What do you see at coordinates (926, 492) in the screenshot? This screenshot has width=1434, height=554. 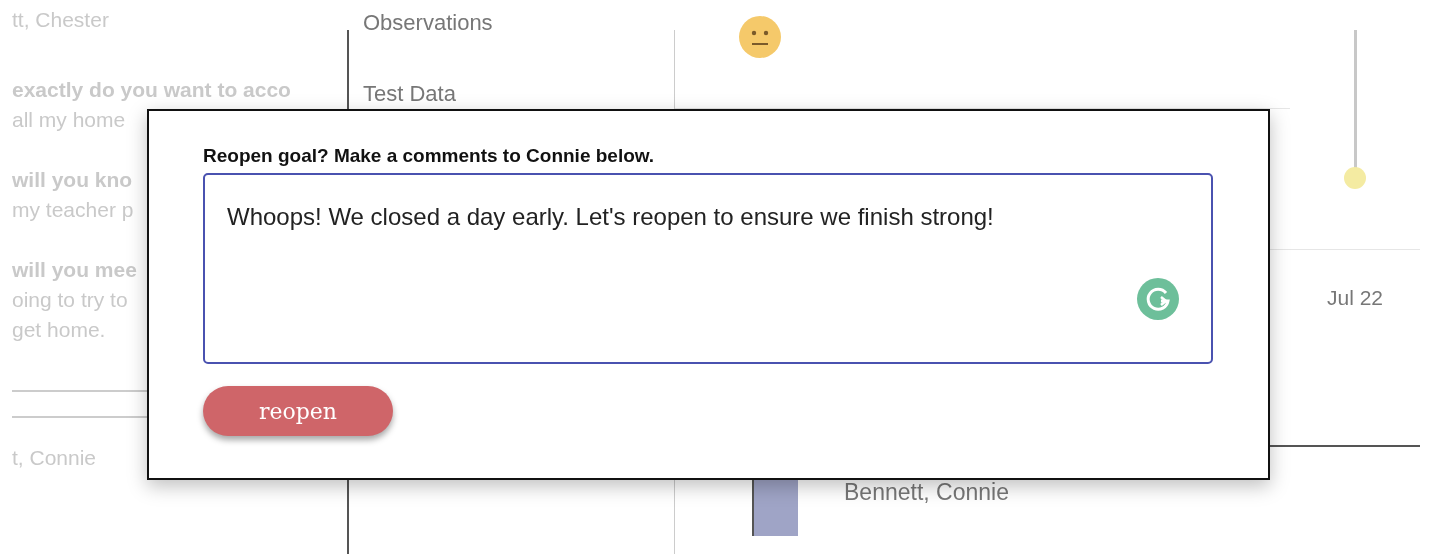 I see `student-name: Bennett, Connie` at bounding box center [926, 492].